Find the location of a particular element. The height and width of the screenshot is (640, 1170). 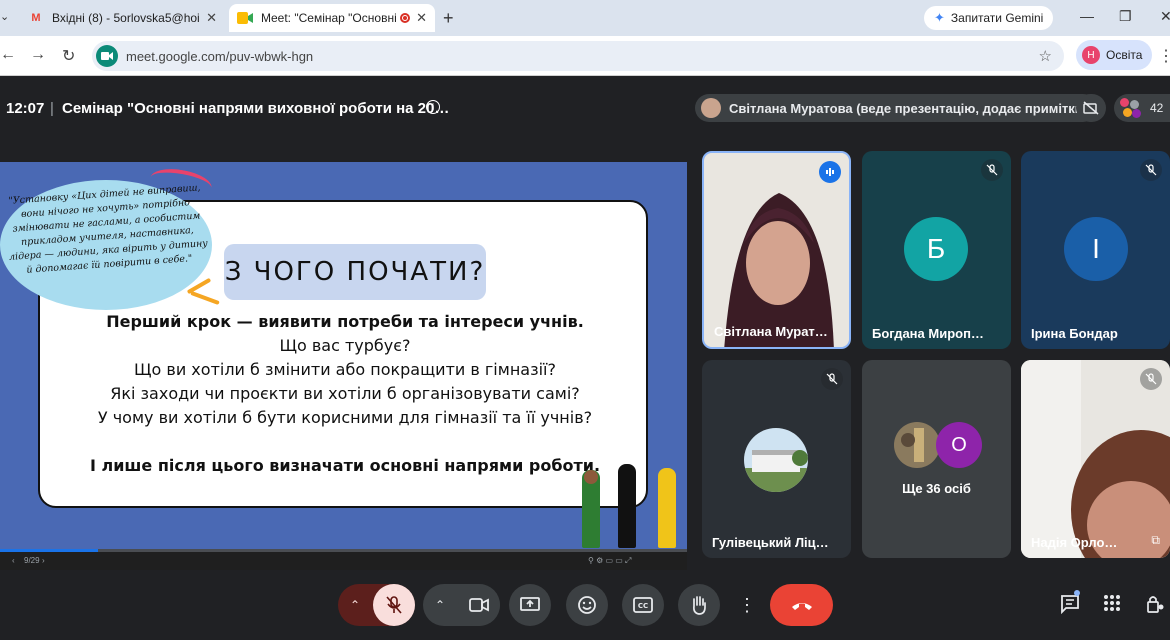

mic-control-group: ⌃ is located at coordinates (376, 605).